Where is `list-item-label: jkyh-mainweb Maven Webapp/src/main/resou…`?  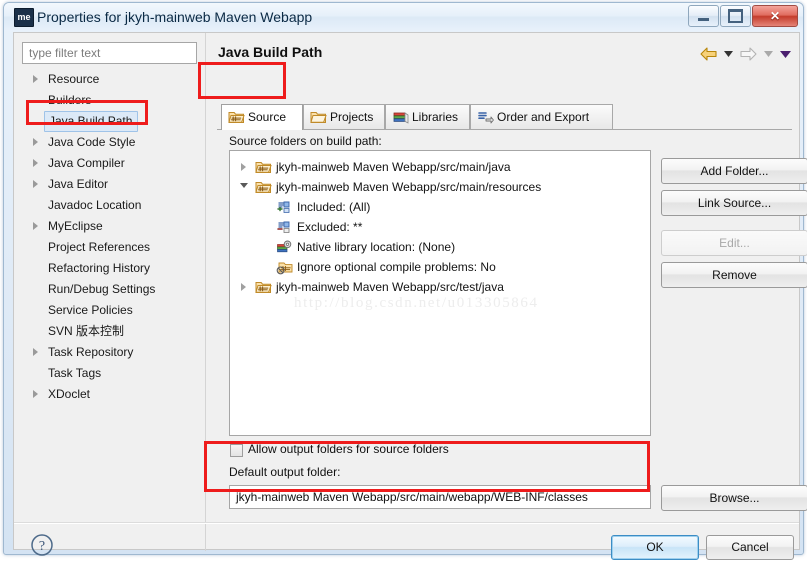
list-item-label: jkyh-mainweb Maven Webapp/src/main/resou… is located at coordinates (409, 187).